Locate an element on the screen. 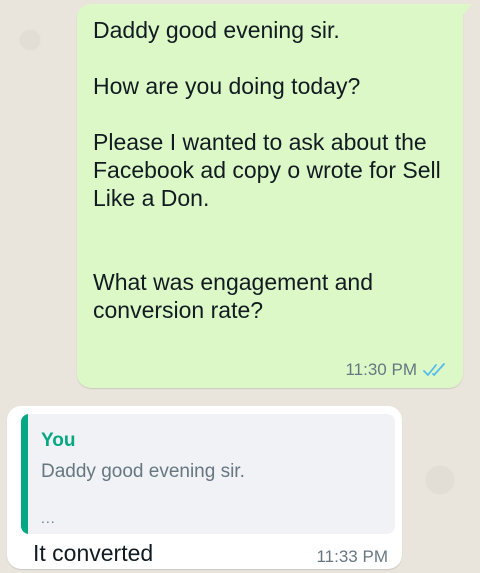 The image size is (480, 573). incoming-message-text: It converted is located at coordinates (93, 553).